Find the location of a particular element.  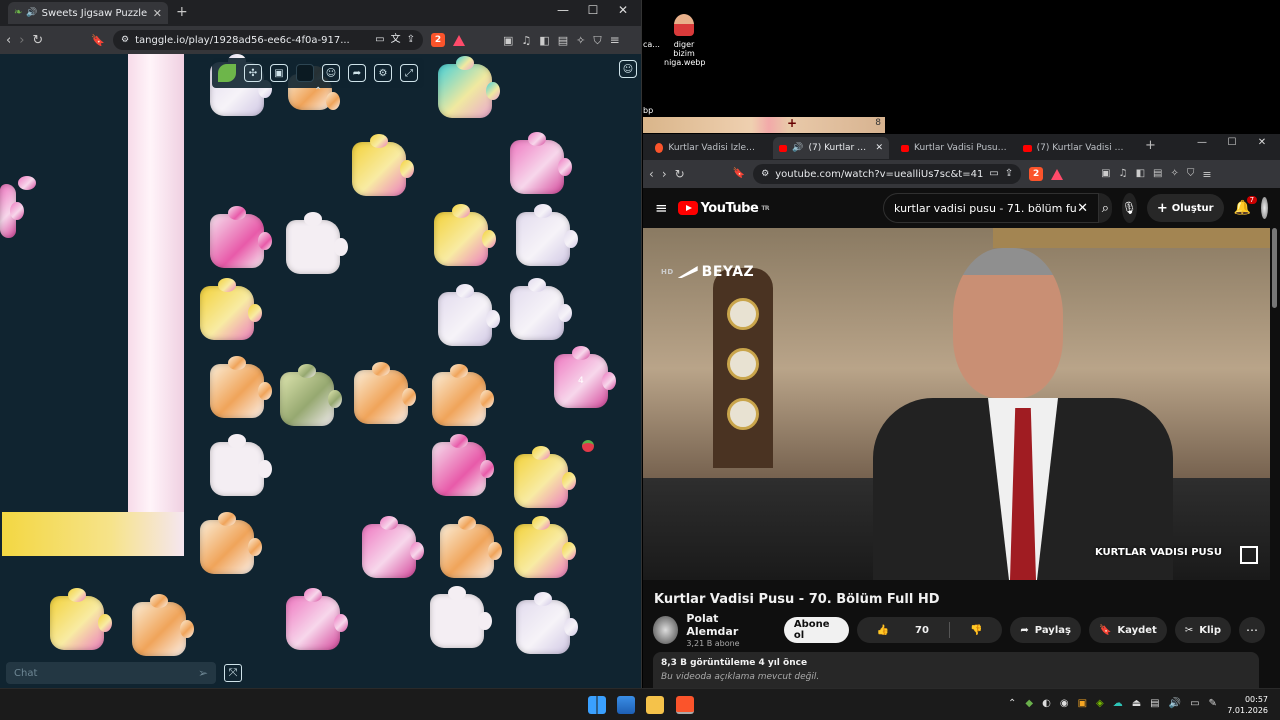

system-clock: 00:57 7.01.2026 is located at coordinates (1247, 705).